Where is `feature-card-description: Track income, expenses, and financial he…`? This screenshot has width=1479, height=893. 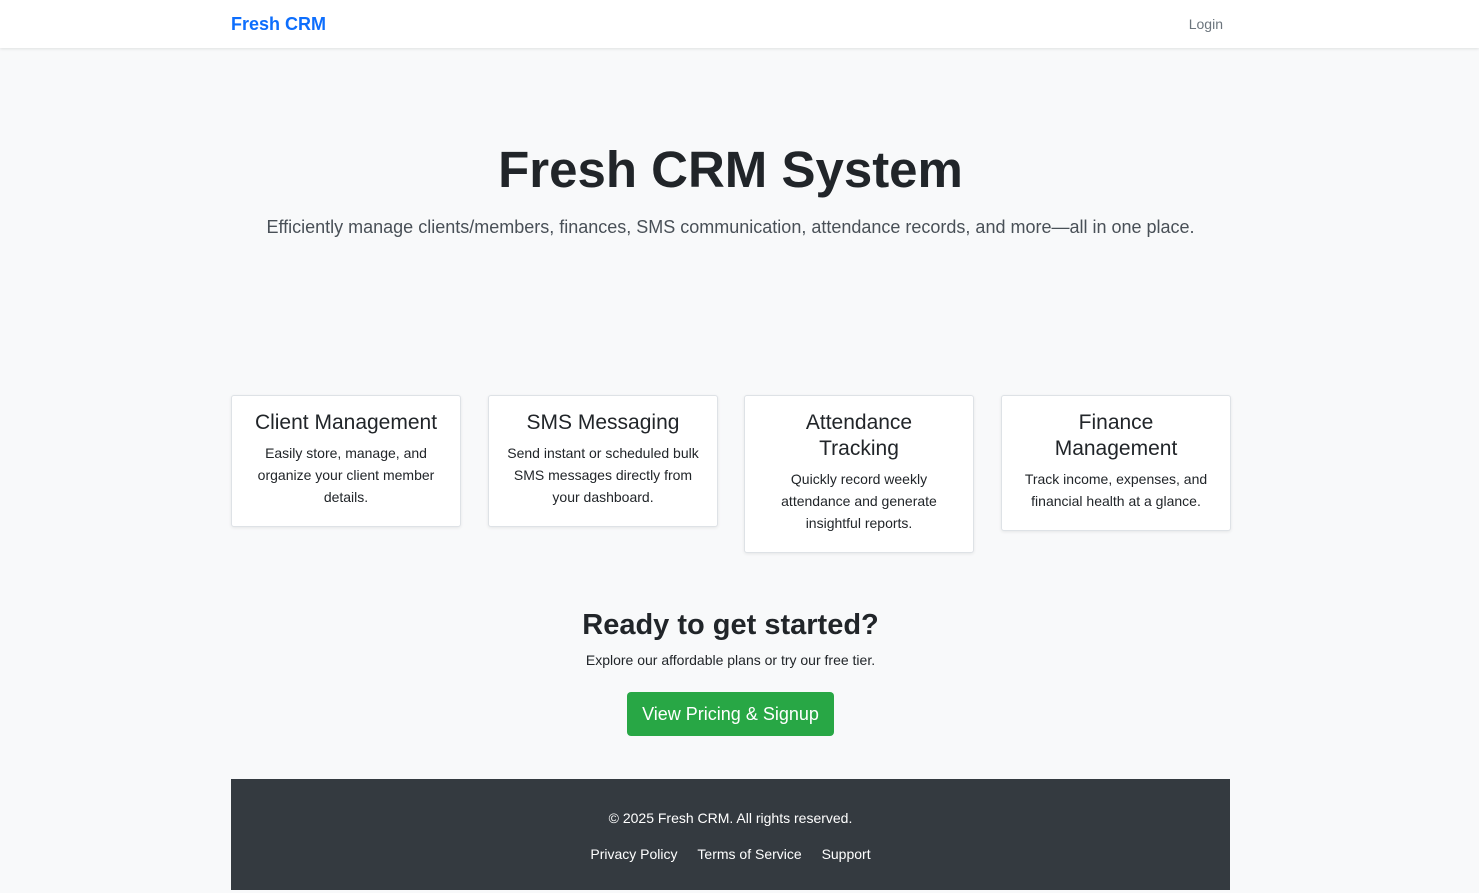 feature-card-description: Track income, expenses, and financial he… is located at coordinates (1116, 490).